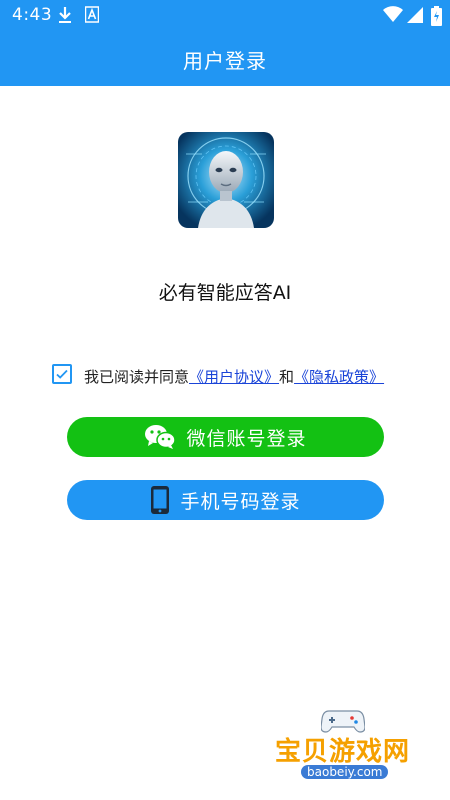  What do you see at coordinates (339, 377) in the screenshot?
I see `privacy-policy-link: 《隐私政策》` at bounding box center [339, 377].